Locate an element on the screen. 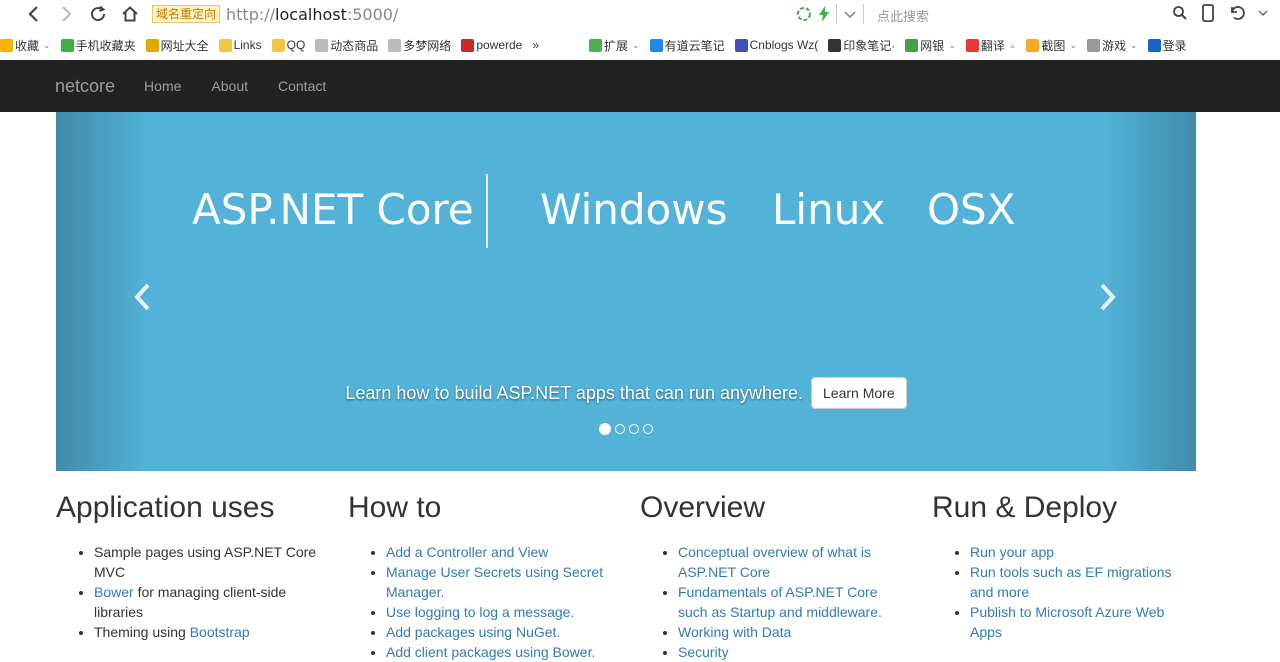 This screenshot has height=662, width=1280. lightning-icon is located at coordinates (824, 14).